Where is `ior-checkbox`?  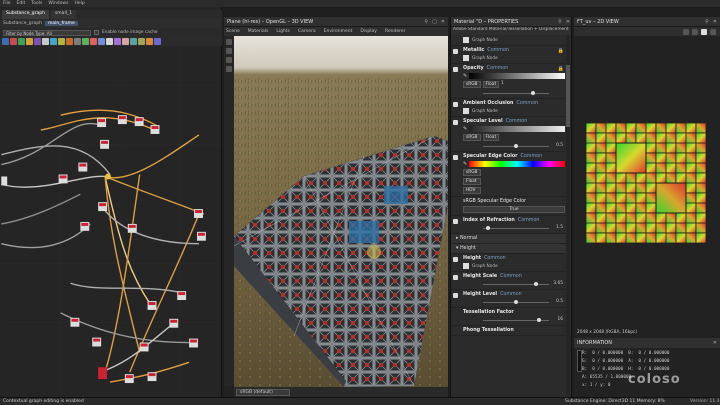
ior-checkbox is located at coordinates (455, 221).